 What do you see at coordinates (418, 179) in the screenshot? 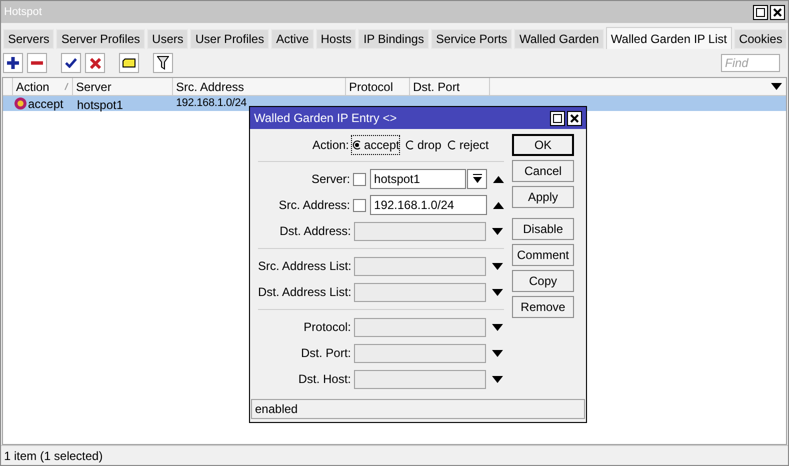
I see `server-field: hotspot1` at bounding box center [418, 179].